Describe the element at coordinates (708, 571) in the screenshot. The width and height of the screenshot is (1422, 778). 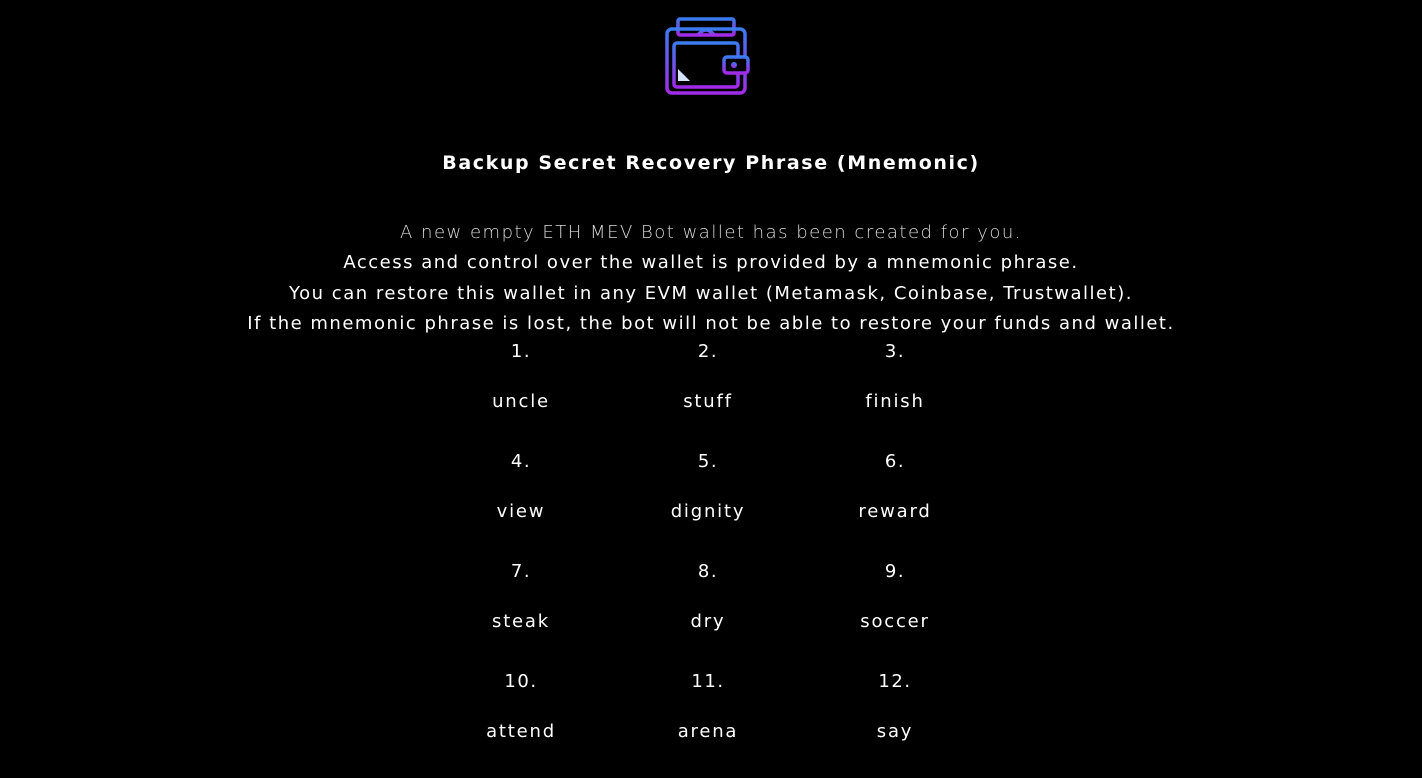
I see `word-number: 8.` at that location.